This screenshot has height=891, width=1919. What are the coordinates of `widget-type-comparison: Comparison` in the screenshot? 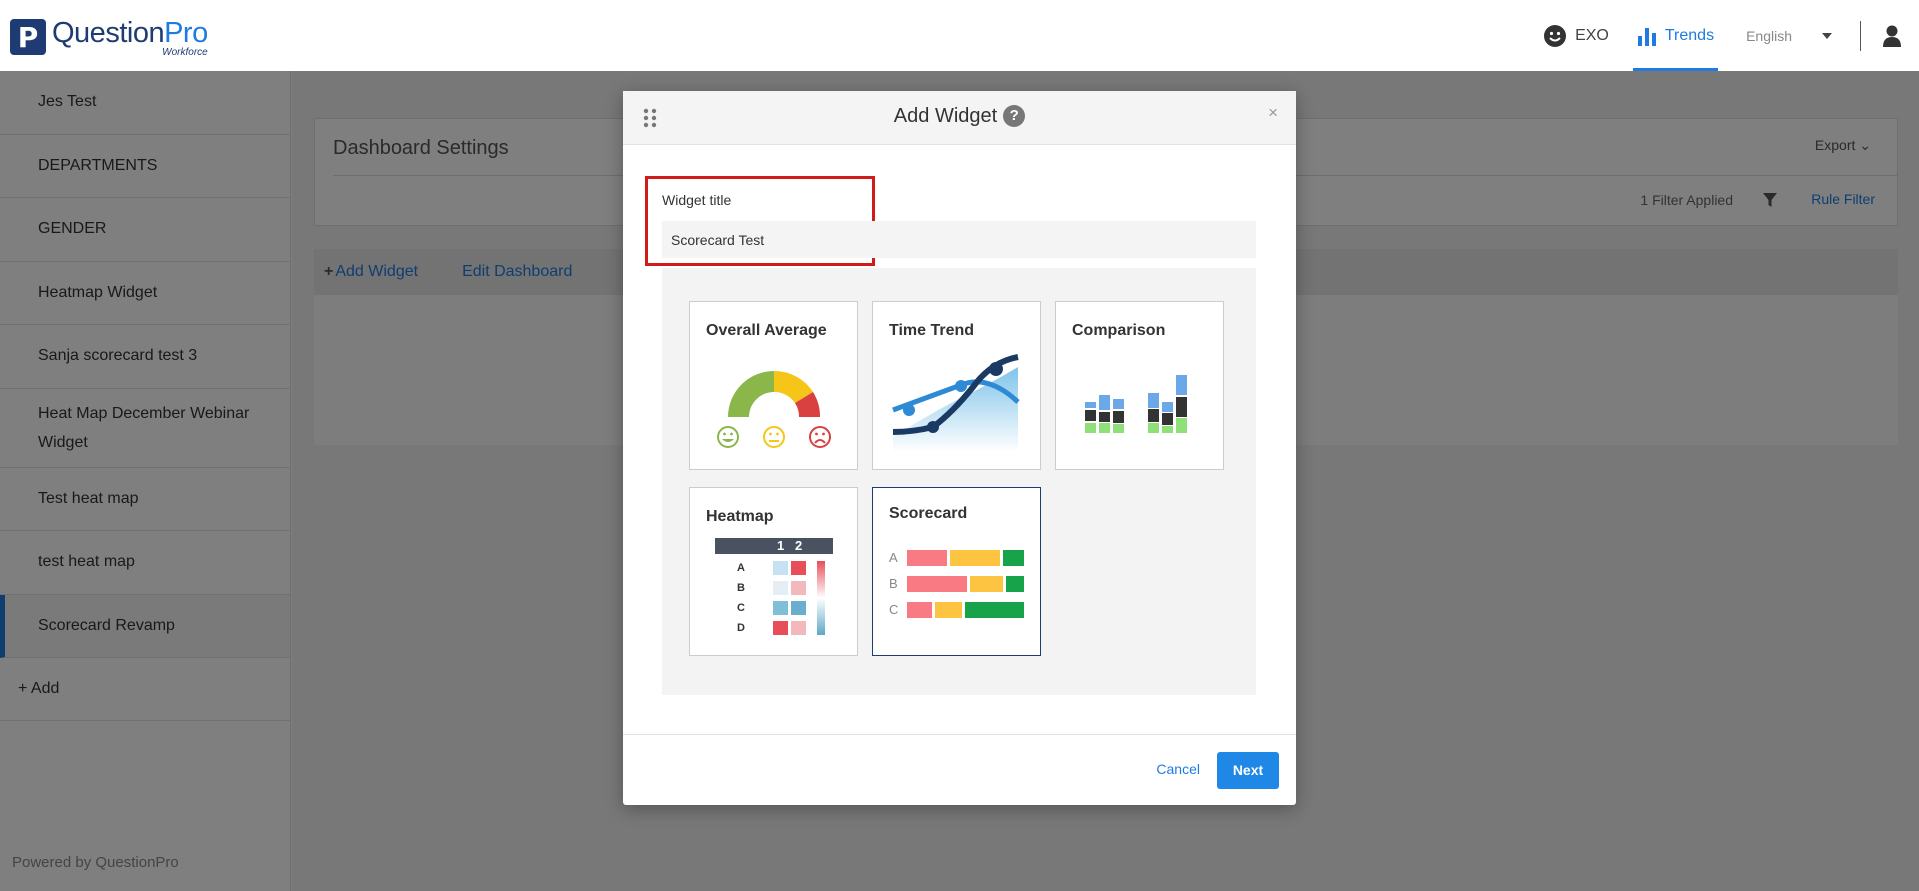 It's located at (1139, 385).